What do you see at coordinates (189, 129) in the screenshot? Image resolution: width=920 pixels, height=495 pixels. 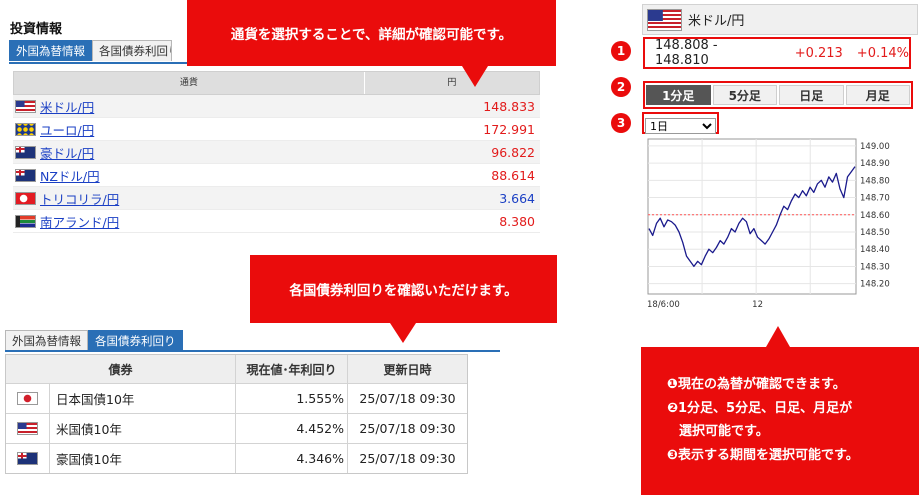 I see `currency-cell: ユーロ/円` at bounding box center [189, 129].